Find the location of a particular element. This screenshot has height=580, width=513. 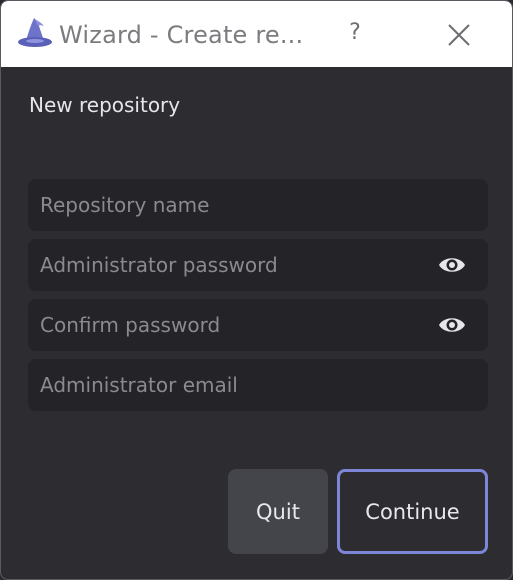

repository-name-field is located at coordinates (258, 205).